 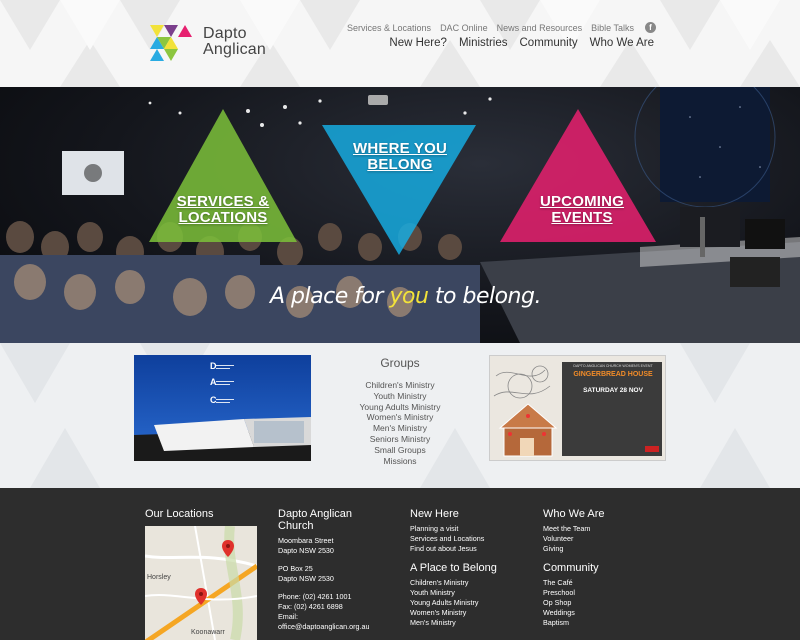 What do you see at coordinates (613, 366) in the screenshot?
I see `gingerbread-org: DAPTO ANGLICAN CHURCH WOMEN'S EVENT` at bounding box center [613, 366].